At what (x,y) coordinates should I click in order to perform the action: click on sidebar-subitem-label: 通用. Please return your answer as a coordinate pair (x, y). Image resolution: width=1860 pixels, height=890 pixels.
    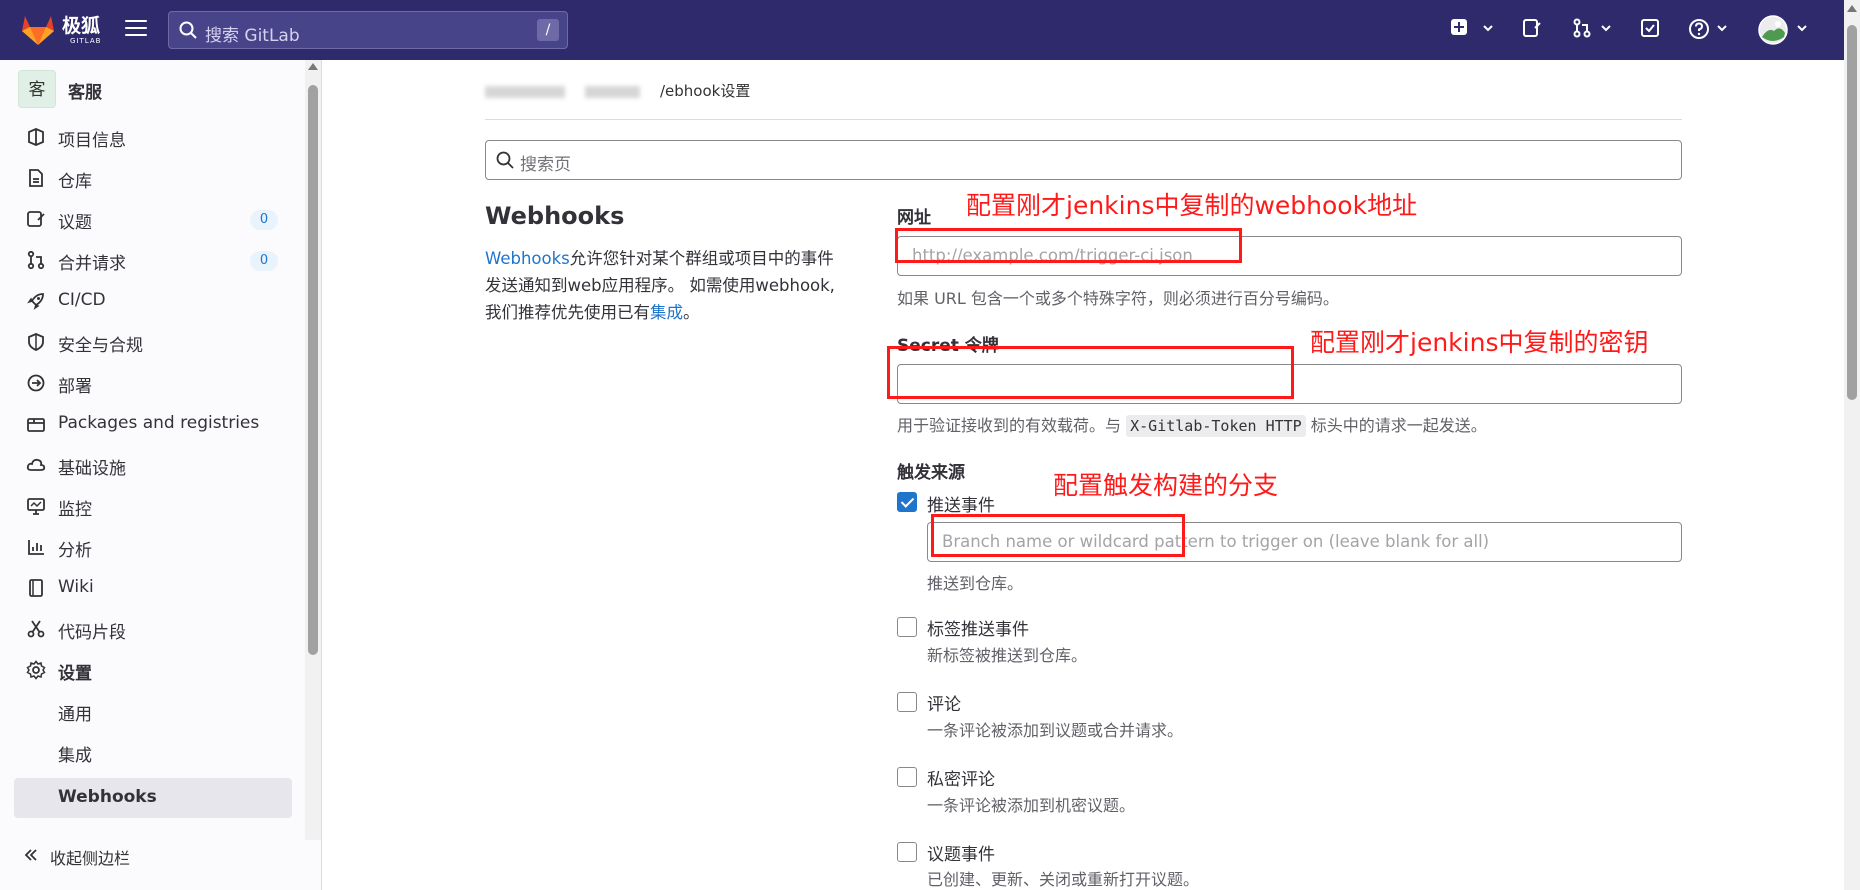
    Looking at the image, I should click on (75, 715).